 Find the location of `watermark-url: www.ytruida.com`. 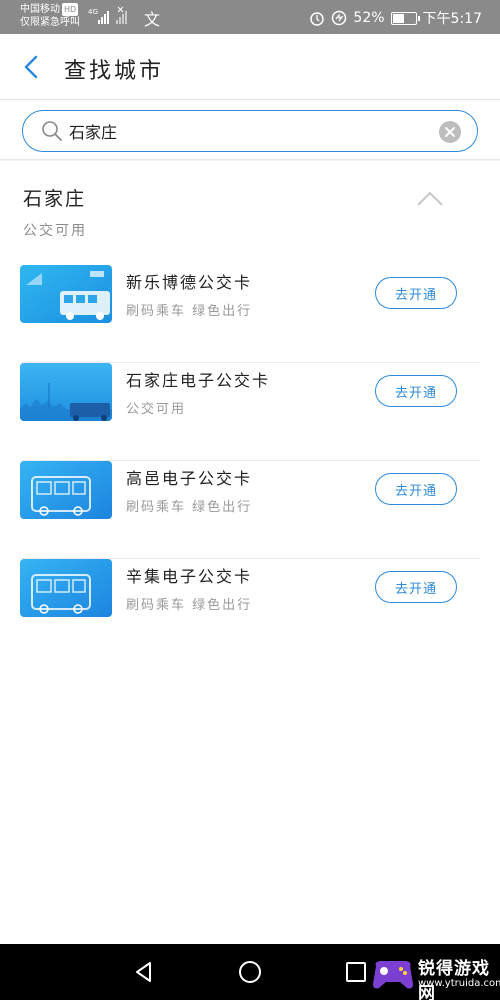

watermark-url: www.ytruida.com is located at coordinates (459, 983).